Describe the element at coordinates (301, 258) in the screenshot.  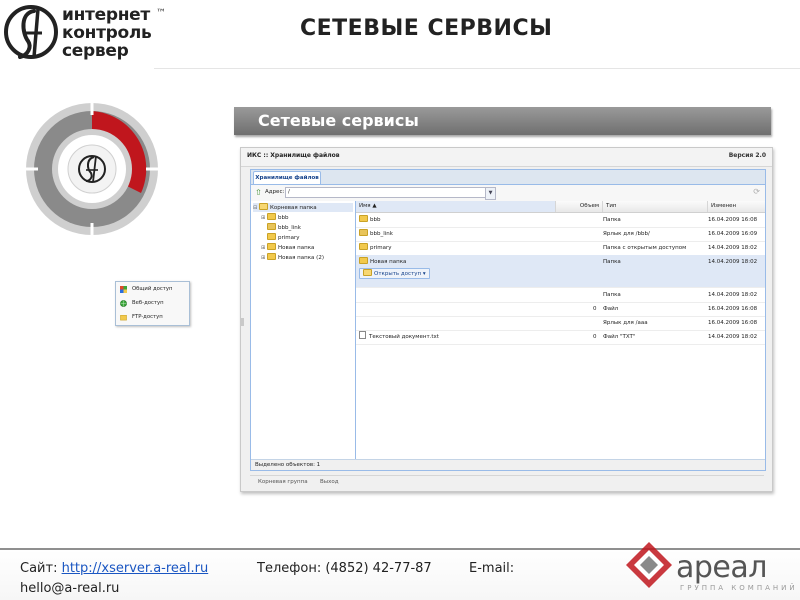
I see `tree-item-label: Новая папка (2)` at that location.